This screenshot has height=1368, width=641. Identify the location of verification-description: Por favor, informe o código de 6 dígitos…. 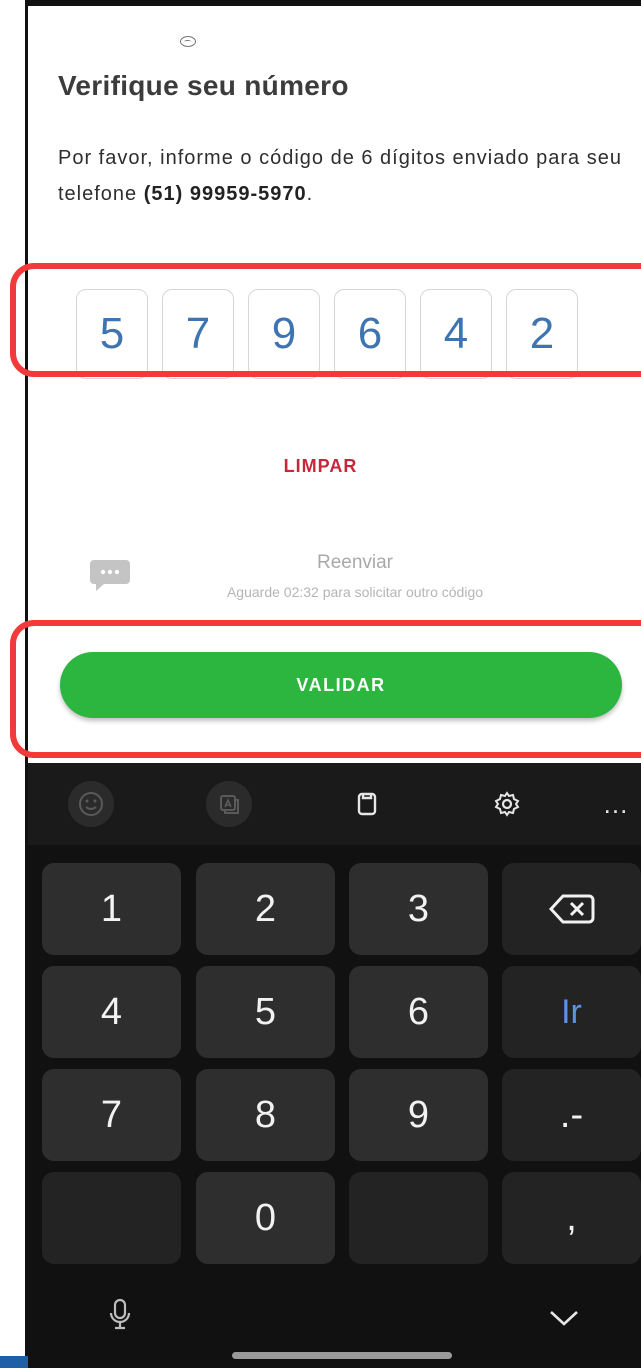
(343, 176).